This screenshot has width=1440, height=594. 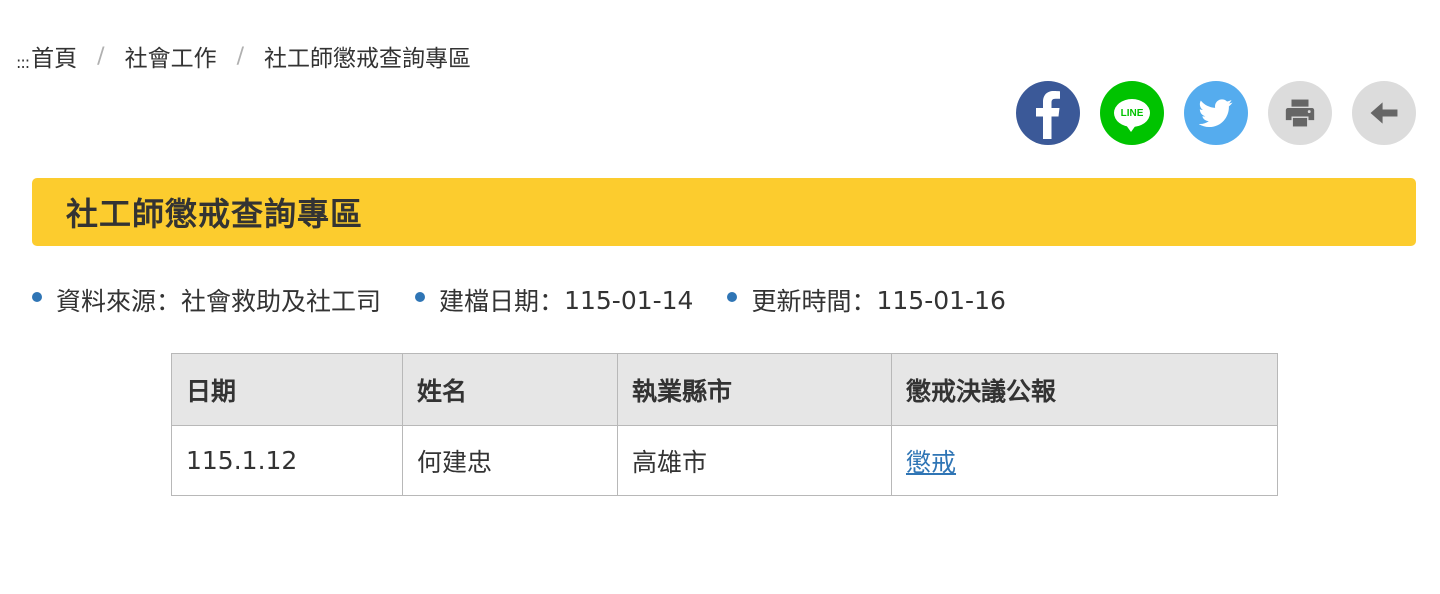 I want to click on cell-date: 115.1.12, so click(x=287, y=460).